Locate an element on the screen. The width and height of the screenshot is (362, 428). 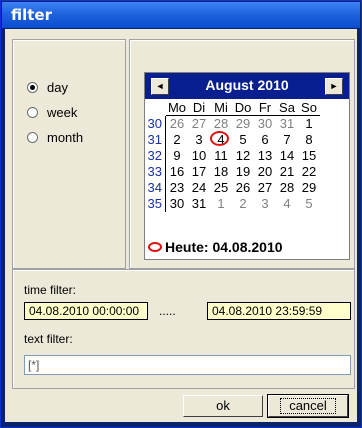
ok-button-label: ok is located at coordinates (223, 405).